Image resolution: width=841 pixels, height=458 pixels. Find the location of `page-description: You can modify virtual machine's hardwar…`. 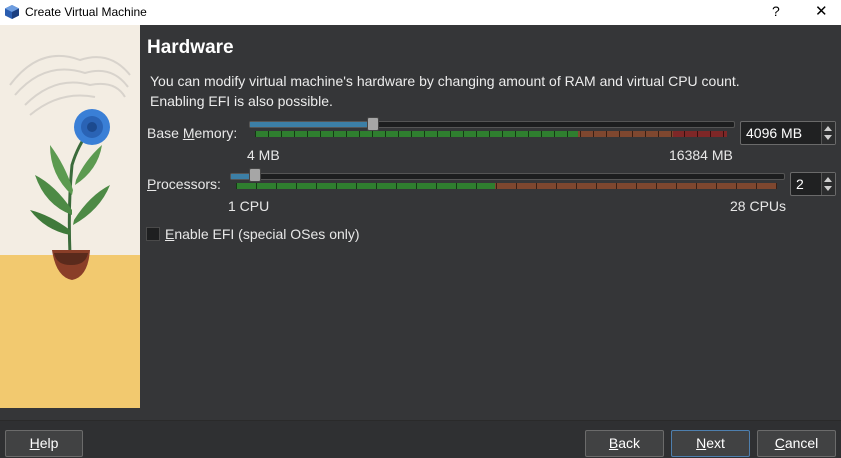

page-description: You can modify virtual machine's hardwar… is located at coordinates (445, 91).